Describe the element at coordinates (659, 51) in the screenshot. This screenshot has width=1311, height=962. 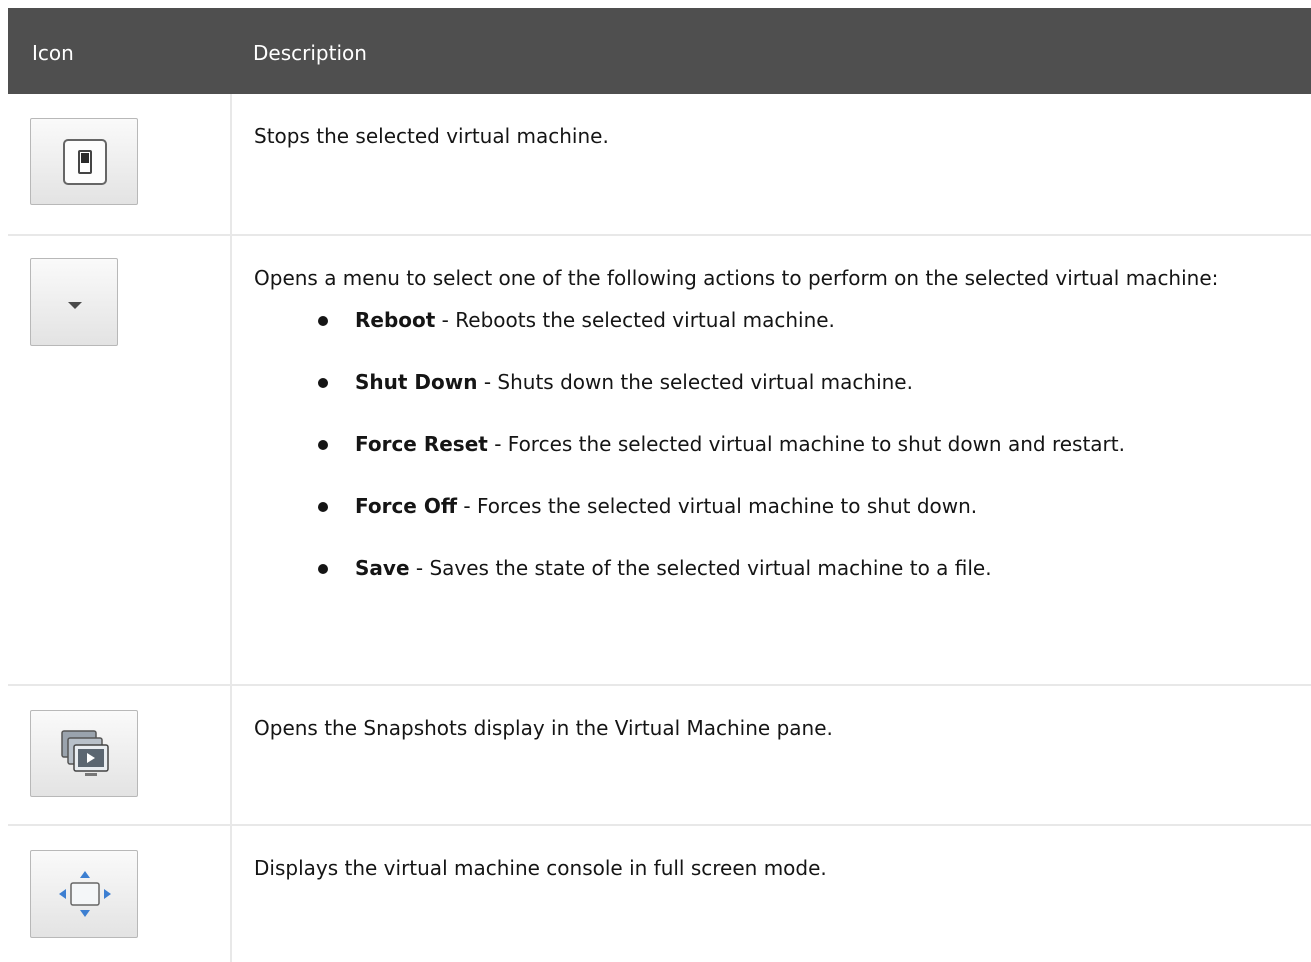
I see `table-header: Icon Description` at that location.